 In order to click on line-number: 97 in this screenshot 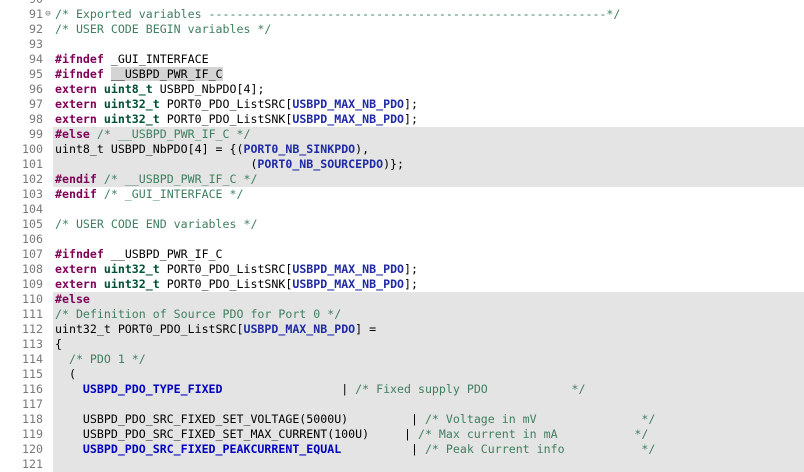, I will do `click(36, 104)`.